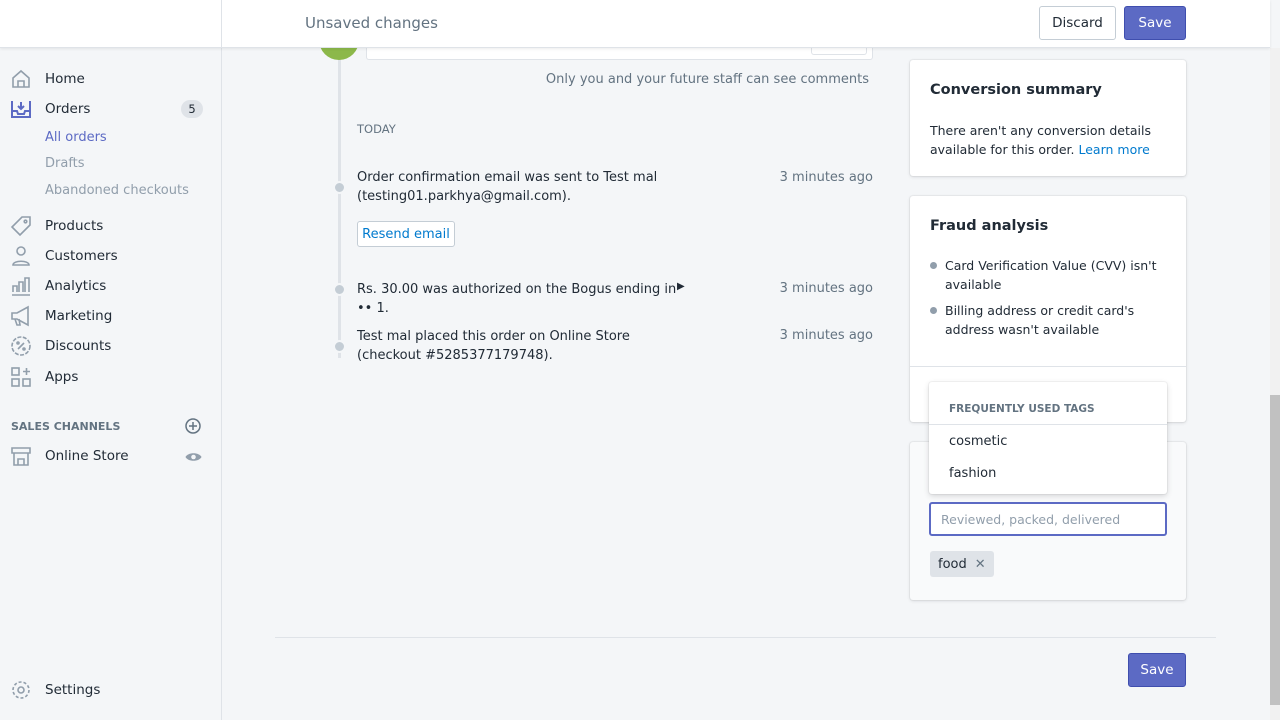  What do you see at coordinates (78, 346) in the screenshot?
I see `sidebar-item-label: Discounts` at bounding box center [78, 346].